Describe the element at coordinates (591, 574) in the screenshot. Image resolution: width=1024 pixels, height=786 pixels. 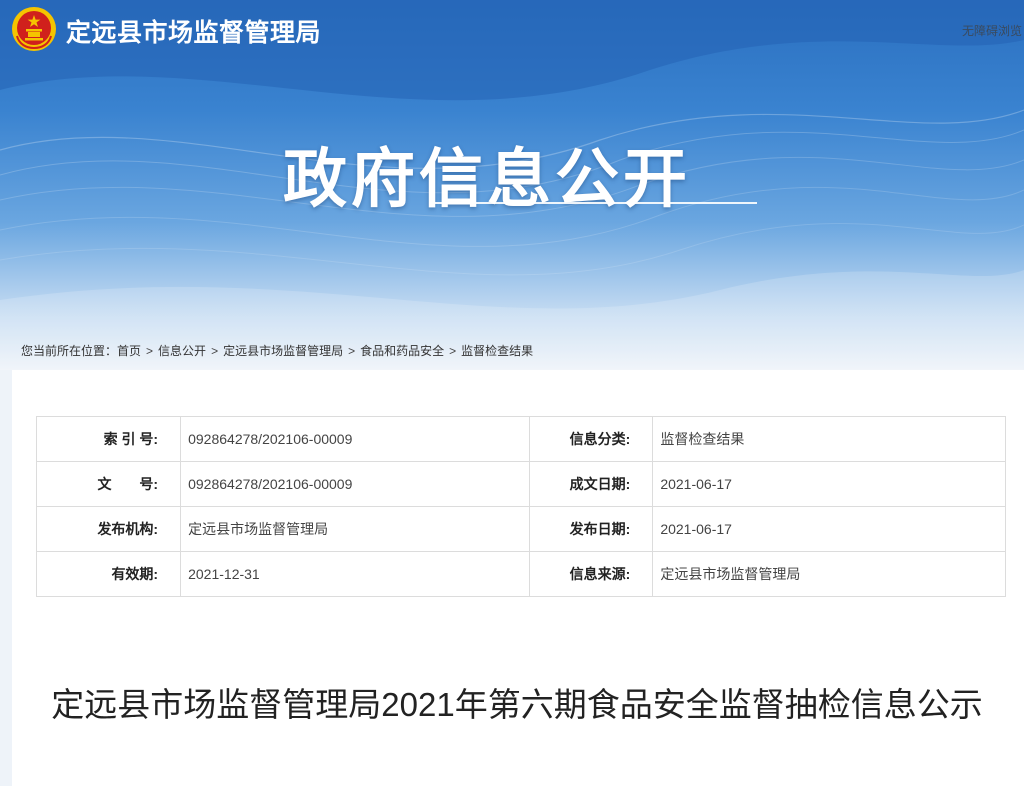
I see `meta-label-source: 信息来源:` at that location.